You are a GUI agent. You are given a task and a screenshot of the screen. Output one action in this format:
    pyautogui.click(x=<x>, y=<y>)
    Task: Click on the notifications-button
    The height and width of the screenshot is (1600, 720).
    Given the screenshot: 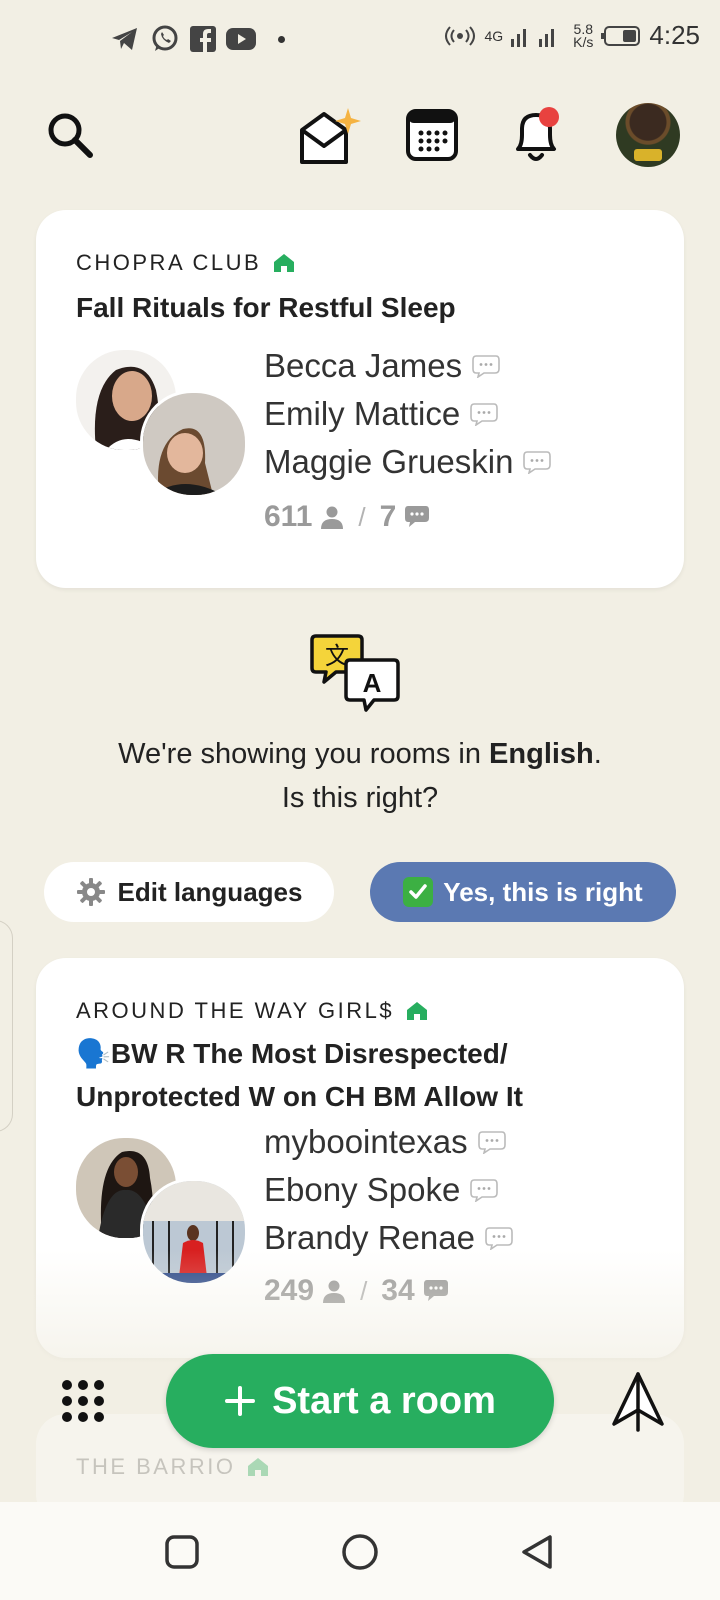 What is the action you would take?
    pyautogui.click(x=536, y=135)
    